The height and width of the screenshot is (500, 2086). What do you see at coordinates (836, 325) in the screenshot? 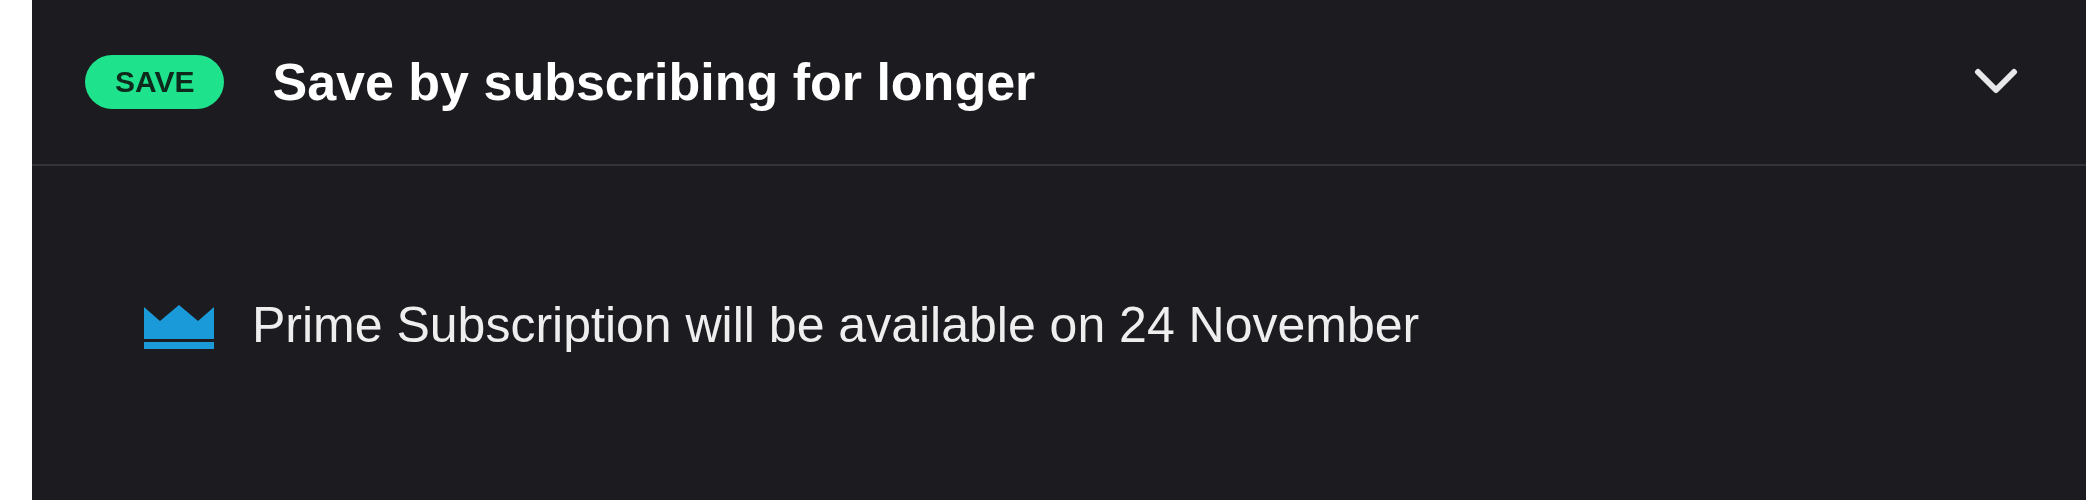
I see `availability-notice: Prime Subscription will be available on 24 November` at bounding box center [836, 325].